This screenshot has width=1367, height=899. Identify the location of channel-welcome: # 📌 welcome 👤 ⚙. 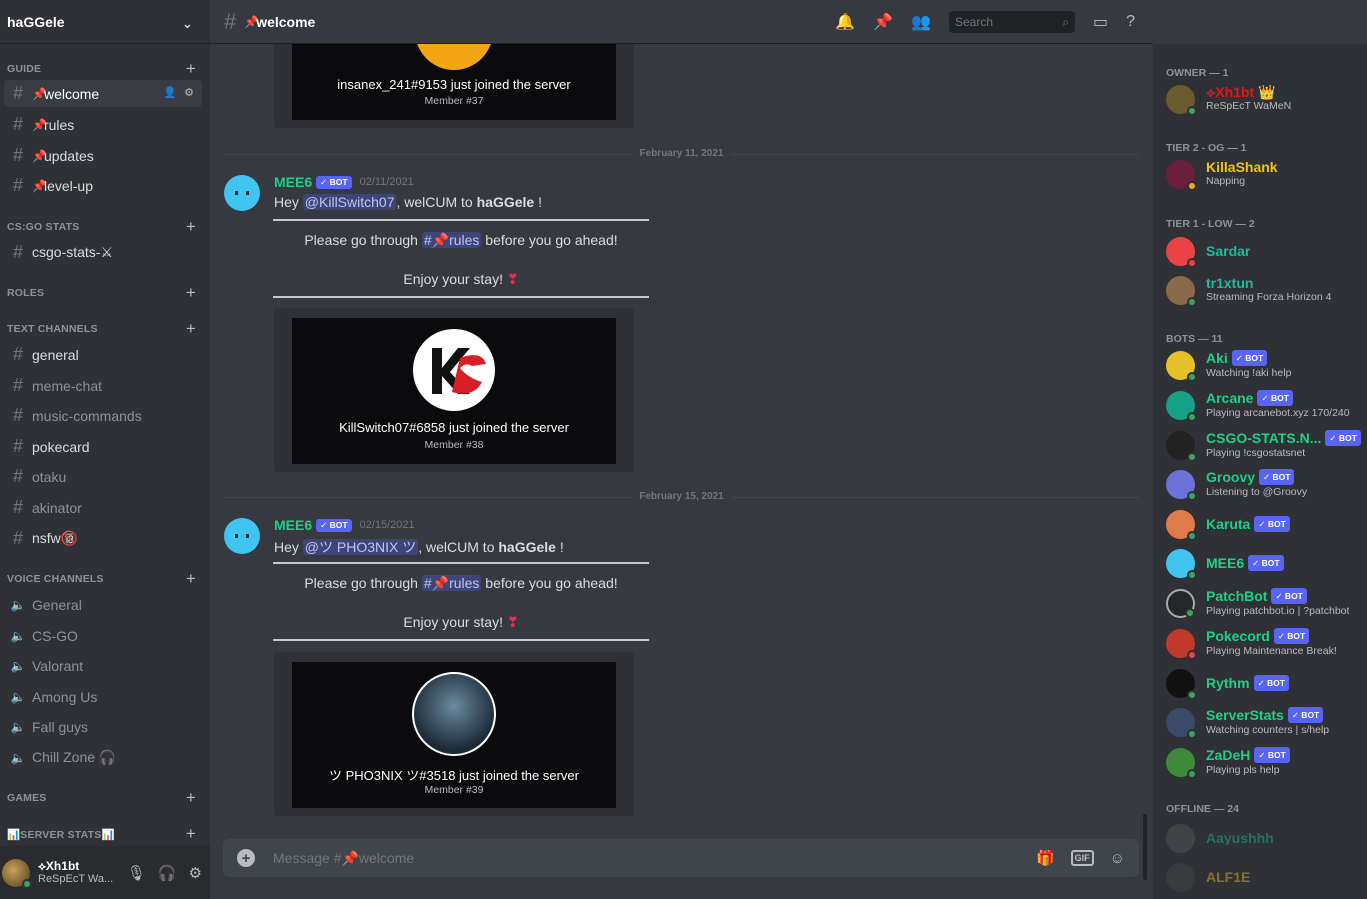
(103, 93).